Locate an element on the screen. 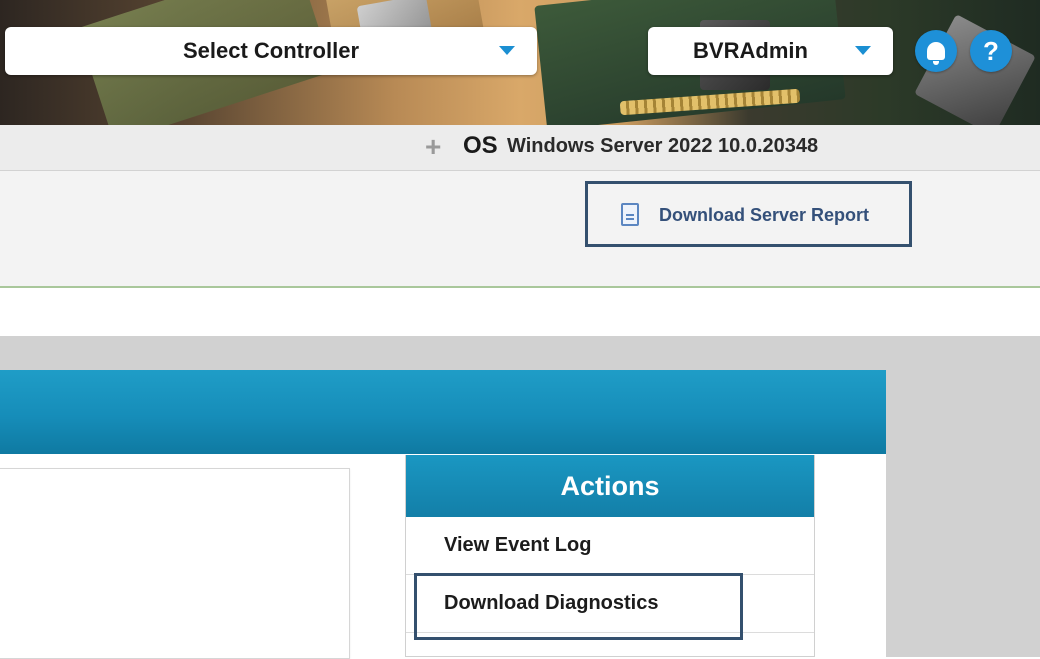  details-box is located at coordinates (175, 563).